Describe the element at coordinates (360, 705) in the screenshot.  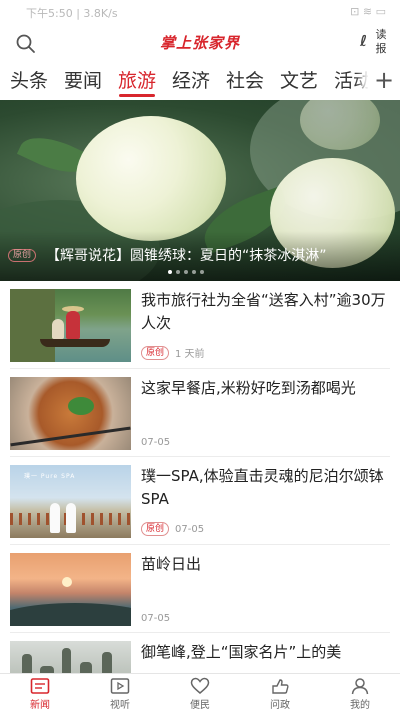
I see `nav-profile-label: 我的` at that location.